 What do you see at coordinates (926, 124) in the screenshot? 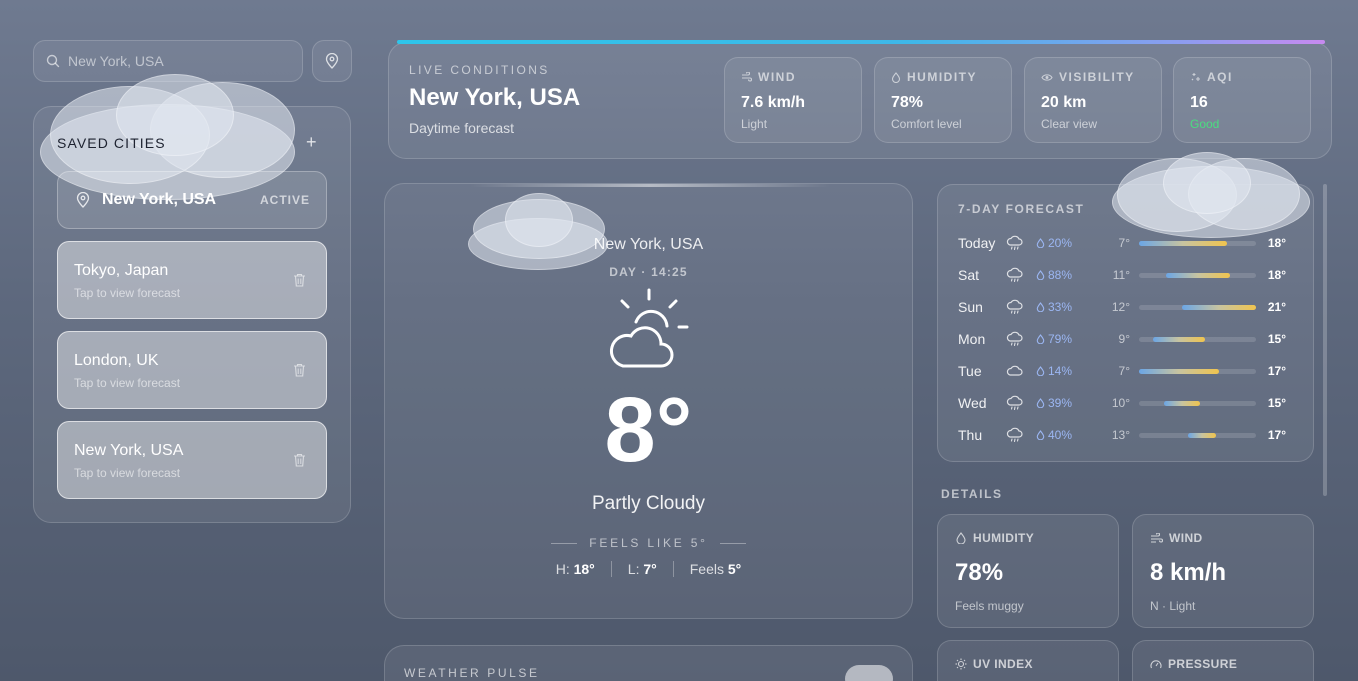
I see `stat-sub: Comfort level` at bounding box center [926, 124].